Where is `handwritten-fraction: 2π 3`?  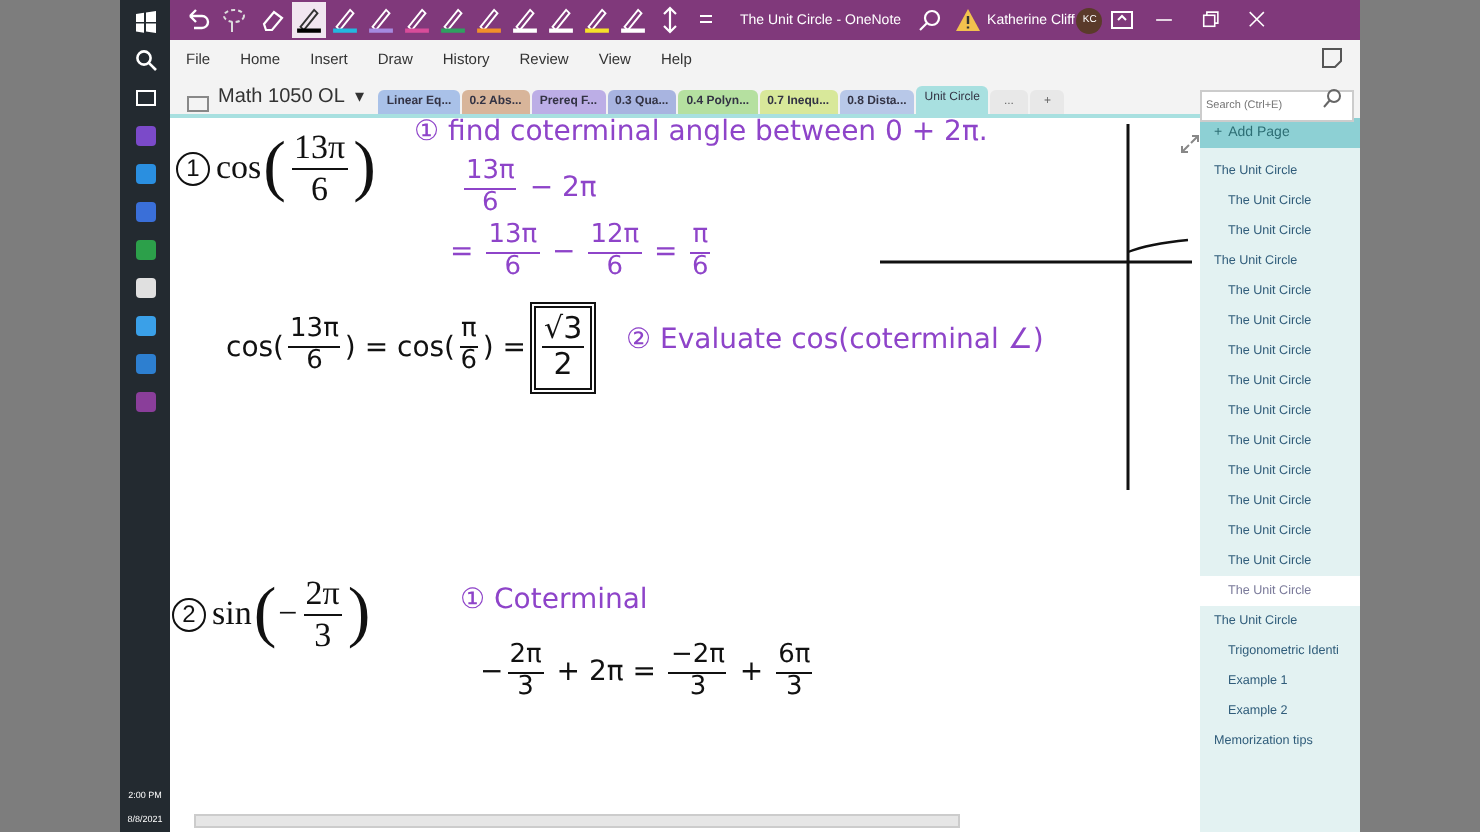
handwritten-fraction: 2π 3 is located at coordinates (525, 673).